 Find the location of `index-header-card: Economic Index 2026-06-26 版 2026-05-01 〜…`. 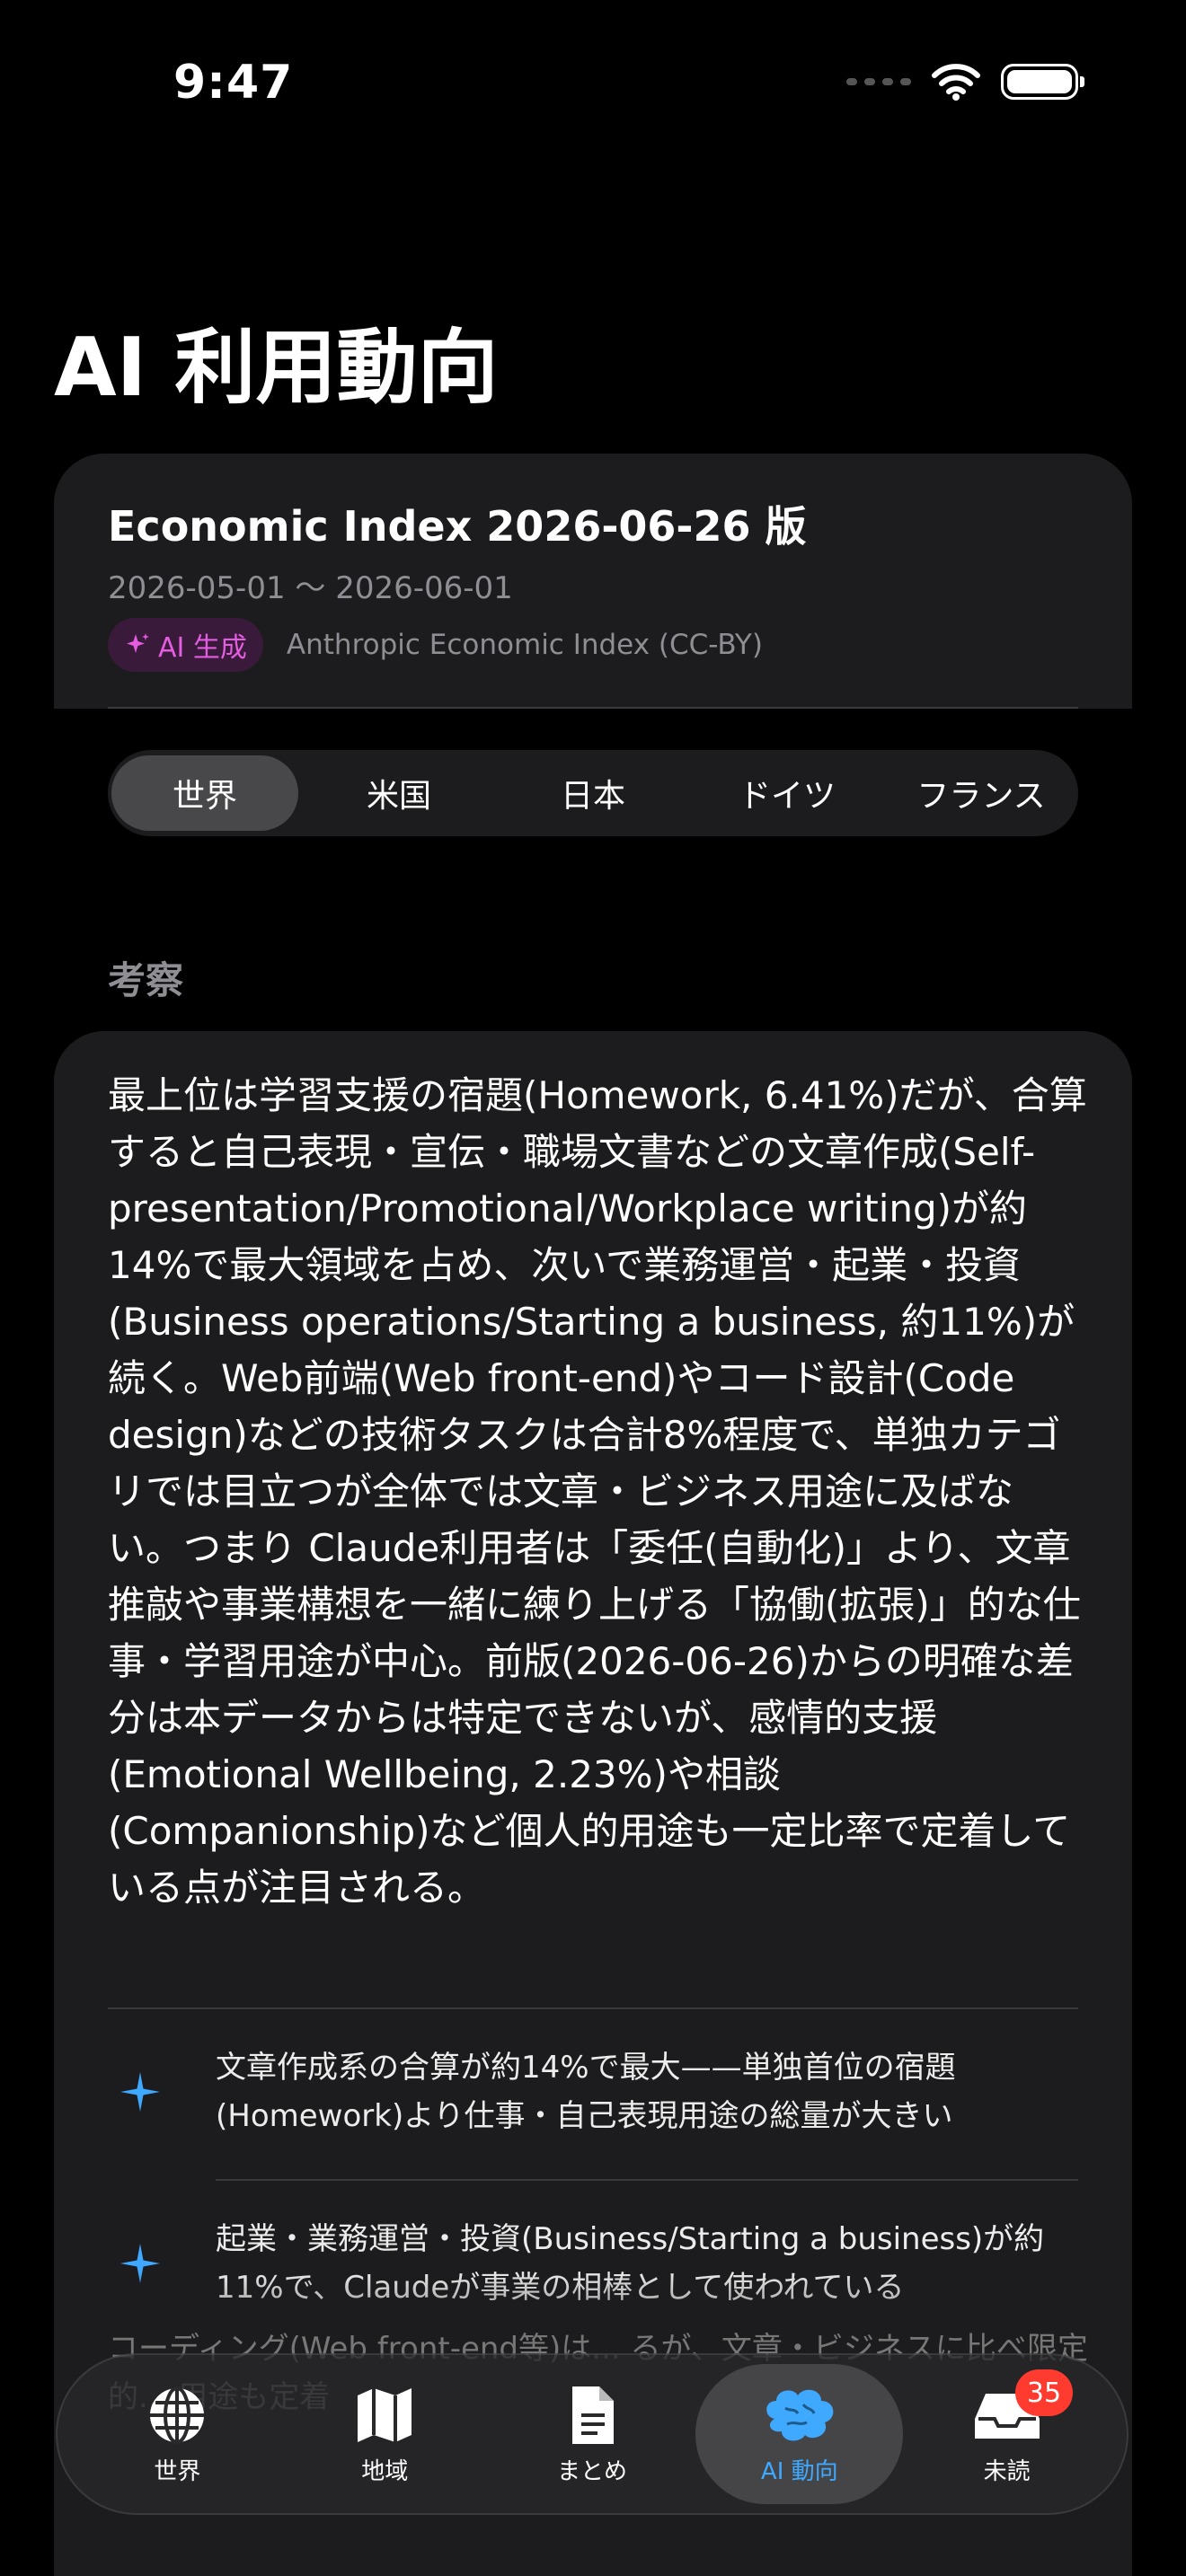

index-header-card: Economic Index 2026-06-26 版 2026-05-01 〜… is located at coordinates (593, 581).